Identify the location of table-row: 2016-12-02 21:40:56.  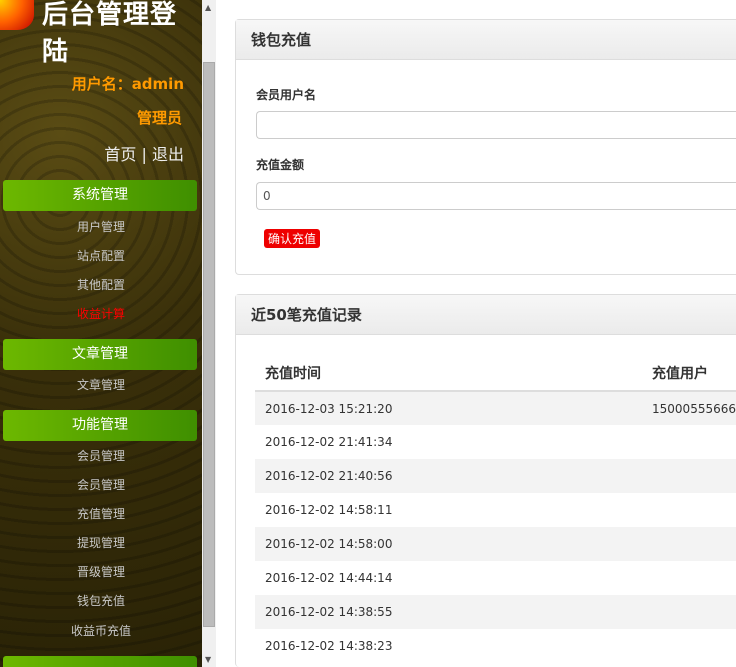
(495, 476).